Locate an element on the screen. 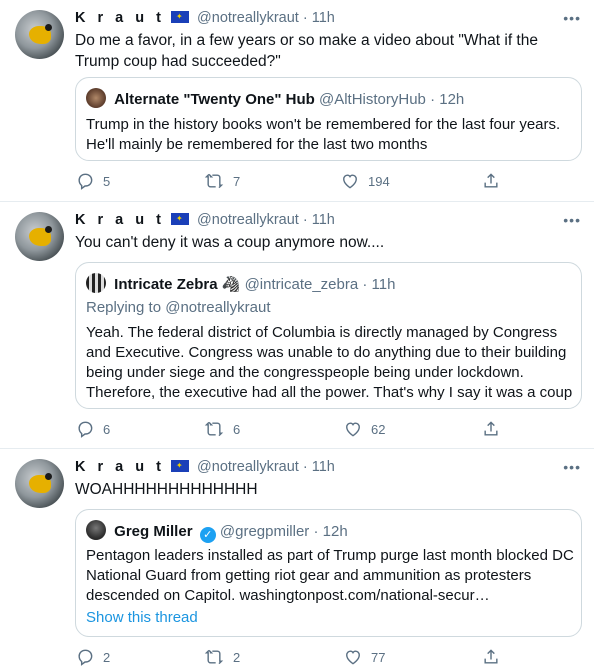 The image size is (594, 669). retweet-button: 7 is located at coordinates (221, 182).